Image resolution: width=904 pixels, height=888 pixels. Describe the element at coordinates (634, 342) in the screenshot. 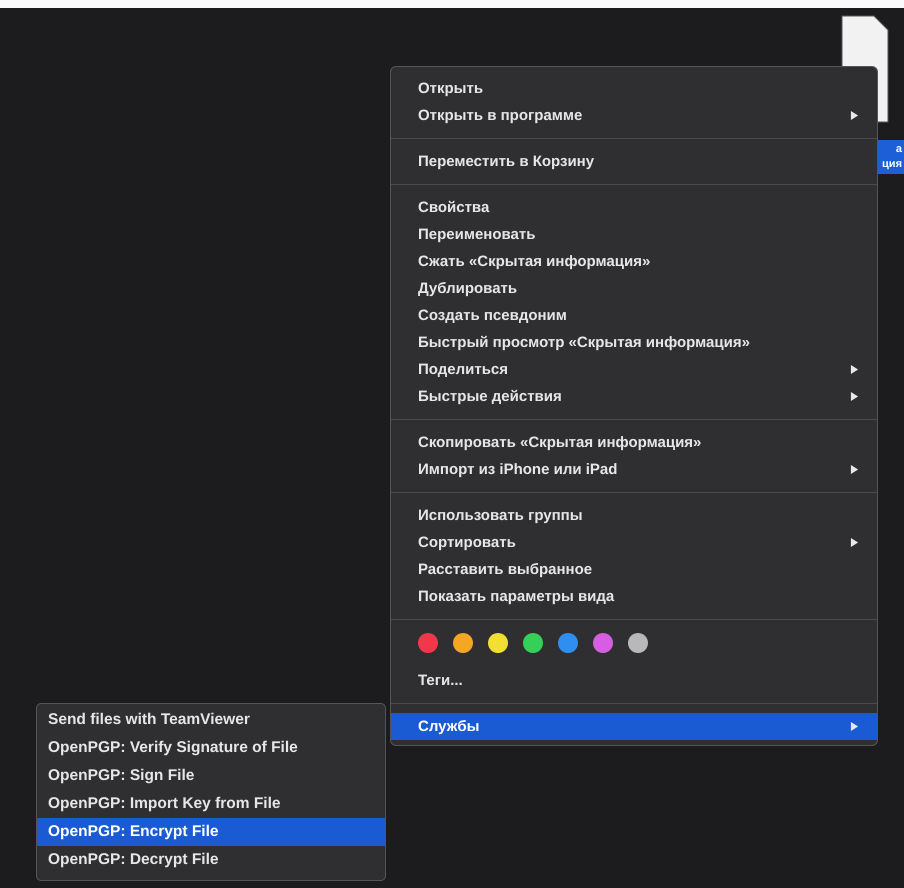

I see `menu-item: Быстрый просмотр «Скрытая информация»` at that location.